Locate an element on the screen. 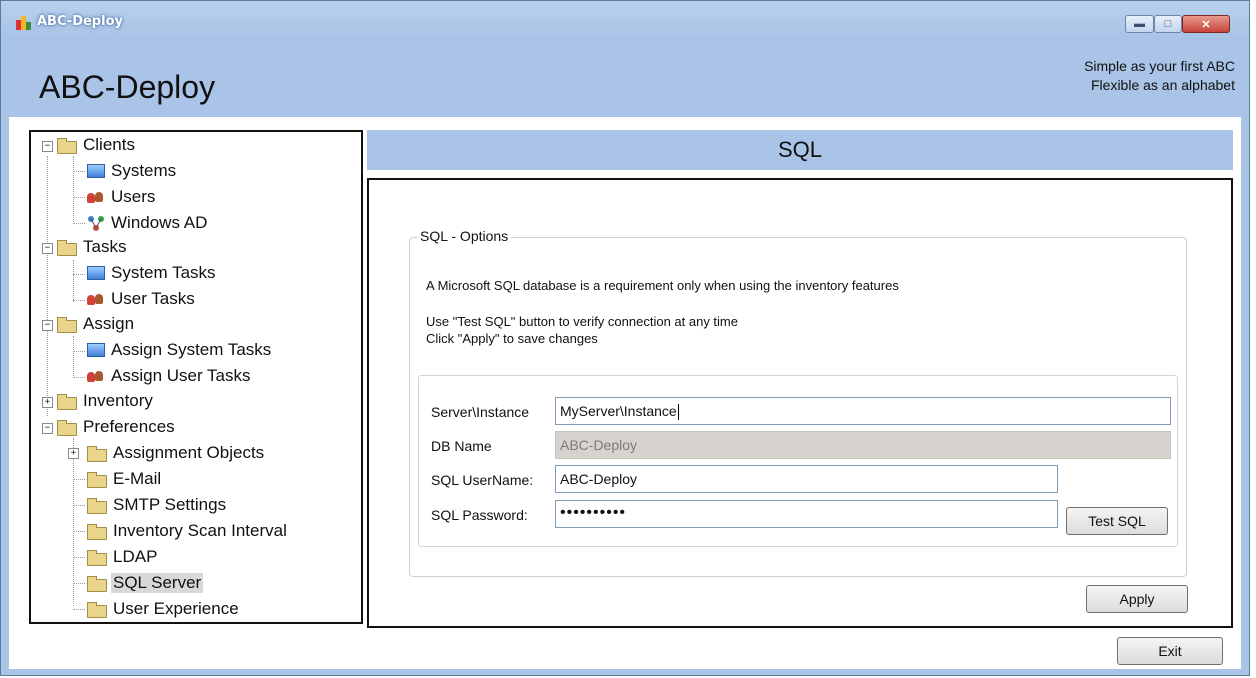 This screenshot has width=1256, height=678. server-instance-label: Server\Instance is located at coordinates (480, 412).